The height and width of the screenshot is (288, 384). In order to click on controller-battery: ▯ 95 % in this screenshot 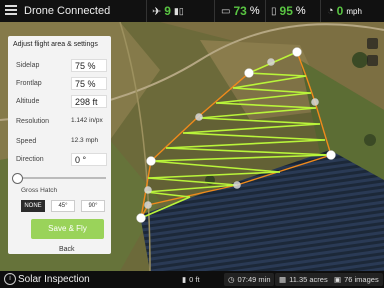, I will do `click(288, 11)`.